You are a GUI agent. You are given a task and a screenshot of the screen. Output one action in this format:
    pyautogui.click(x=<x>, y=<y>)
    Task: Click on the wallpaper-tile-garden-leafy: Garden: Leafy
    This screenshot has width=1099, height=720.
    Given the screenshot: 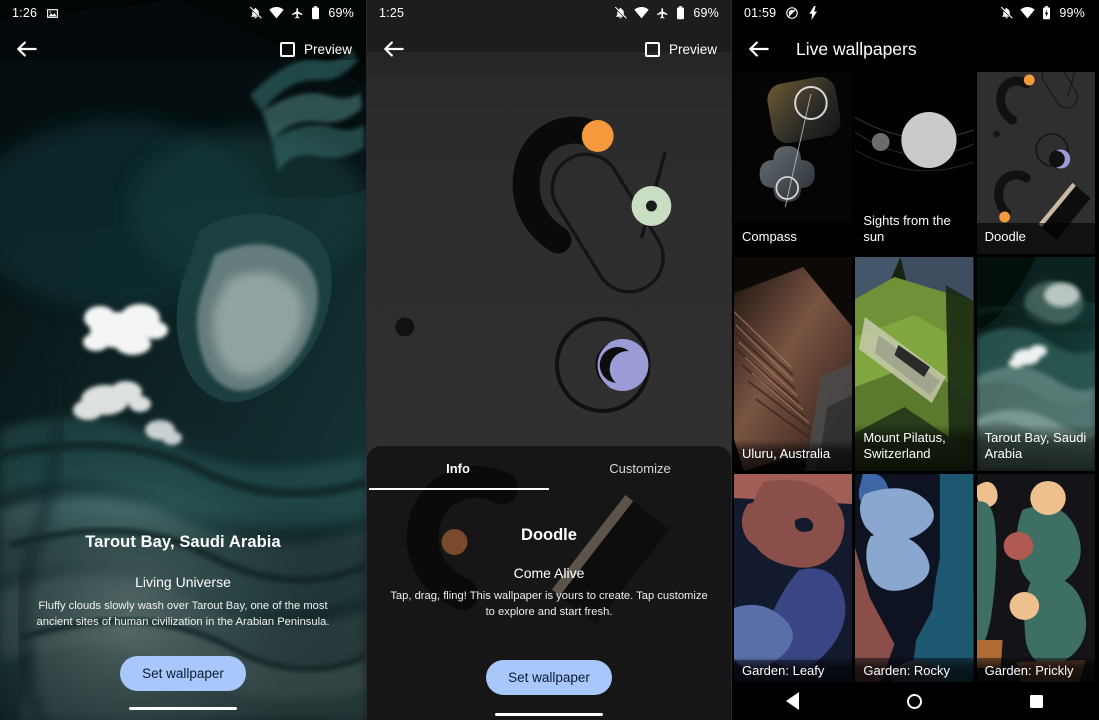 What is the action you would take?
    pyautogui.click(x=793, y=581)
    